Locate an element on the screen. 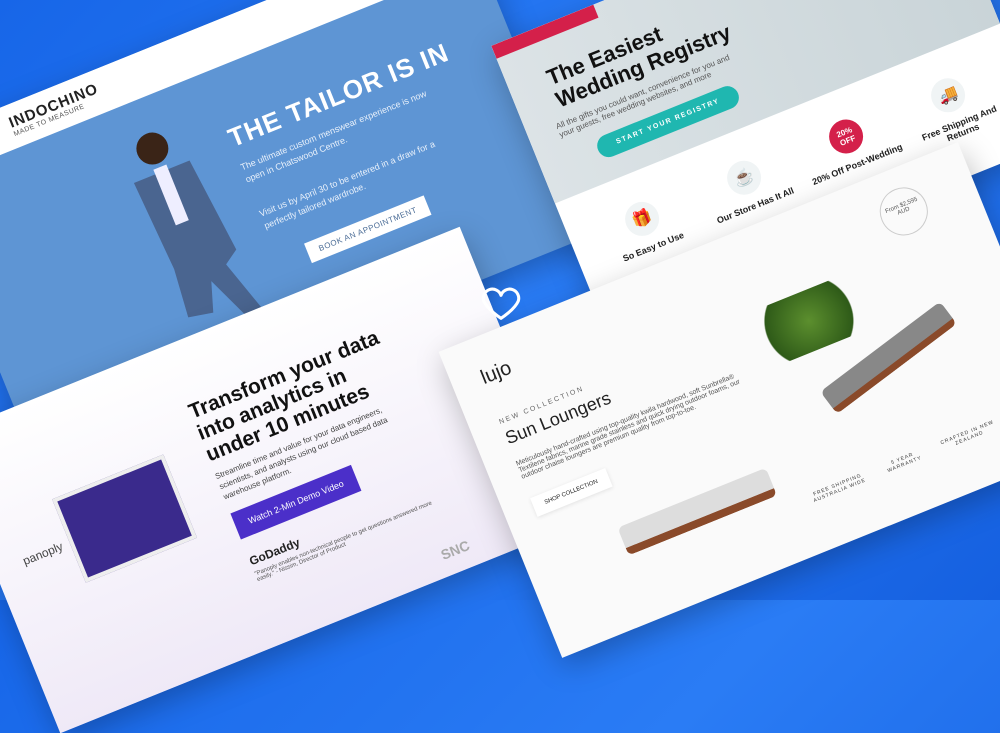 The width and height of the screenshot is (1000, 733). gift-icon: 🎁 is located at coordinates (642, 219).